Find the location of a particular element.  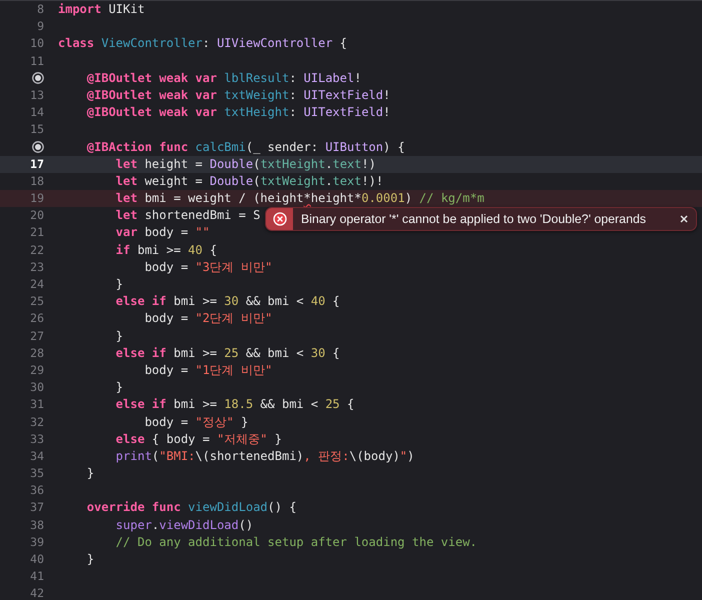

line-number: 21 is located at coordinates (37, 233).